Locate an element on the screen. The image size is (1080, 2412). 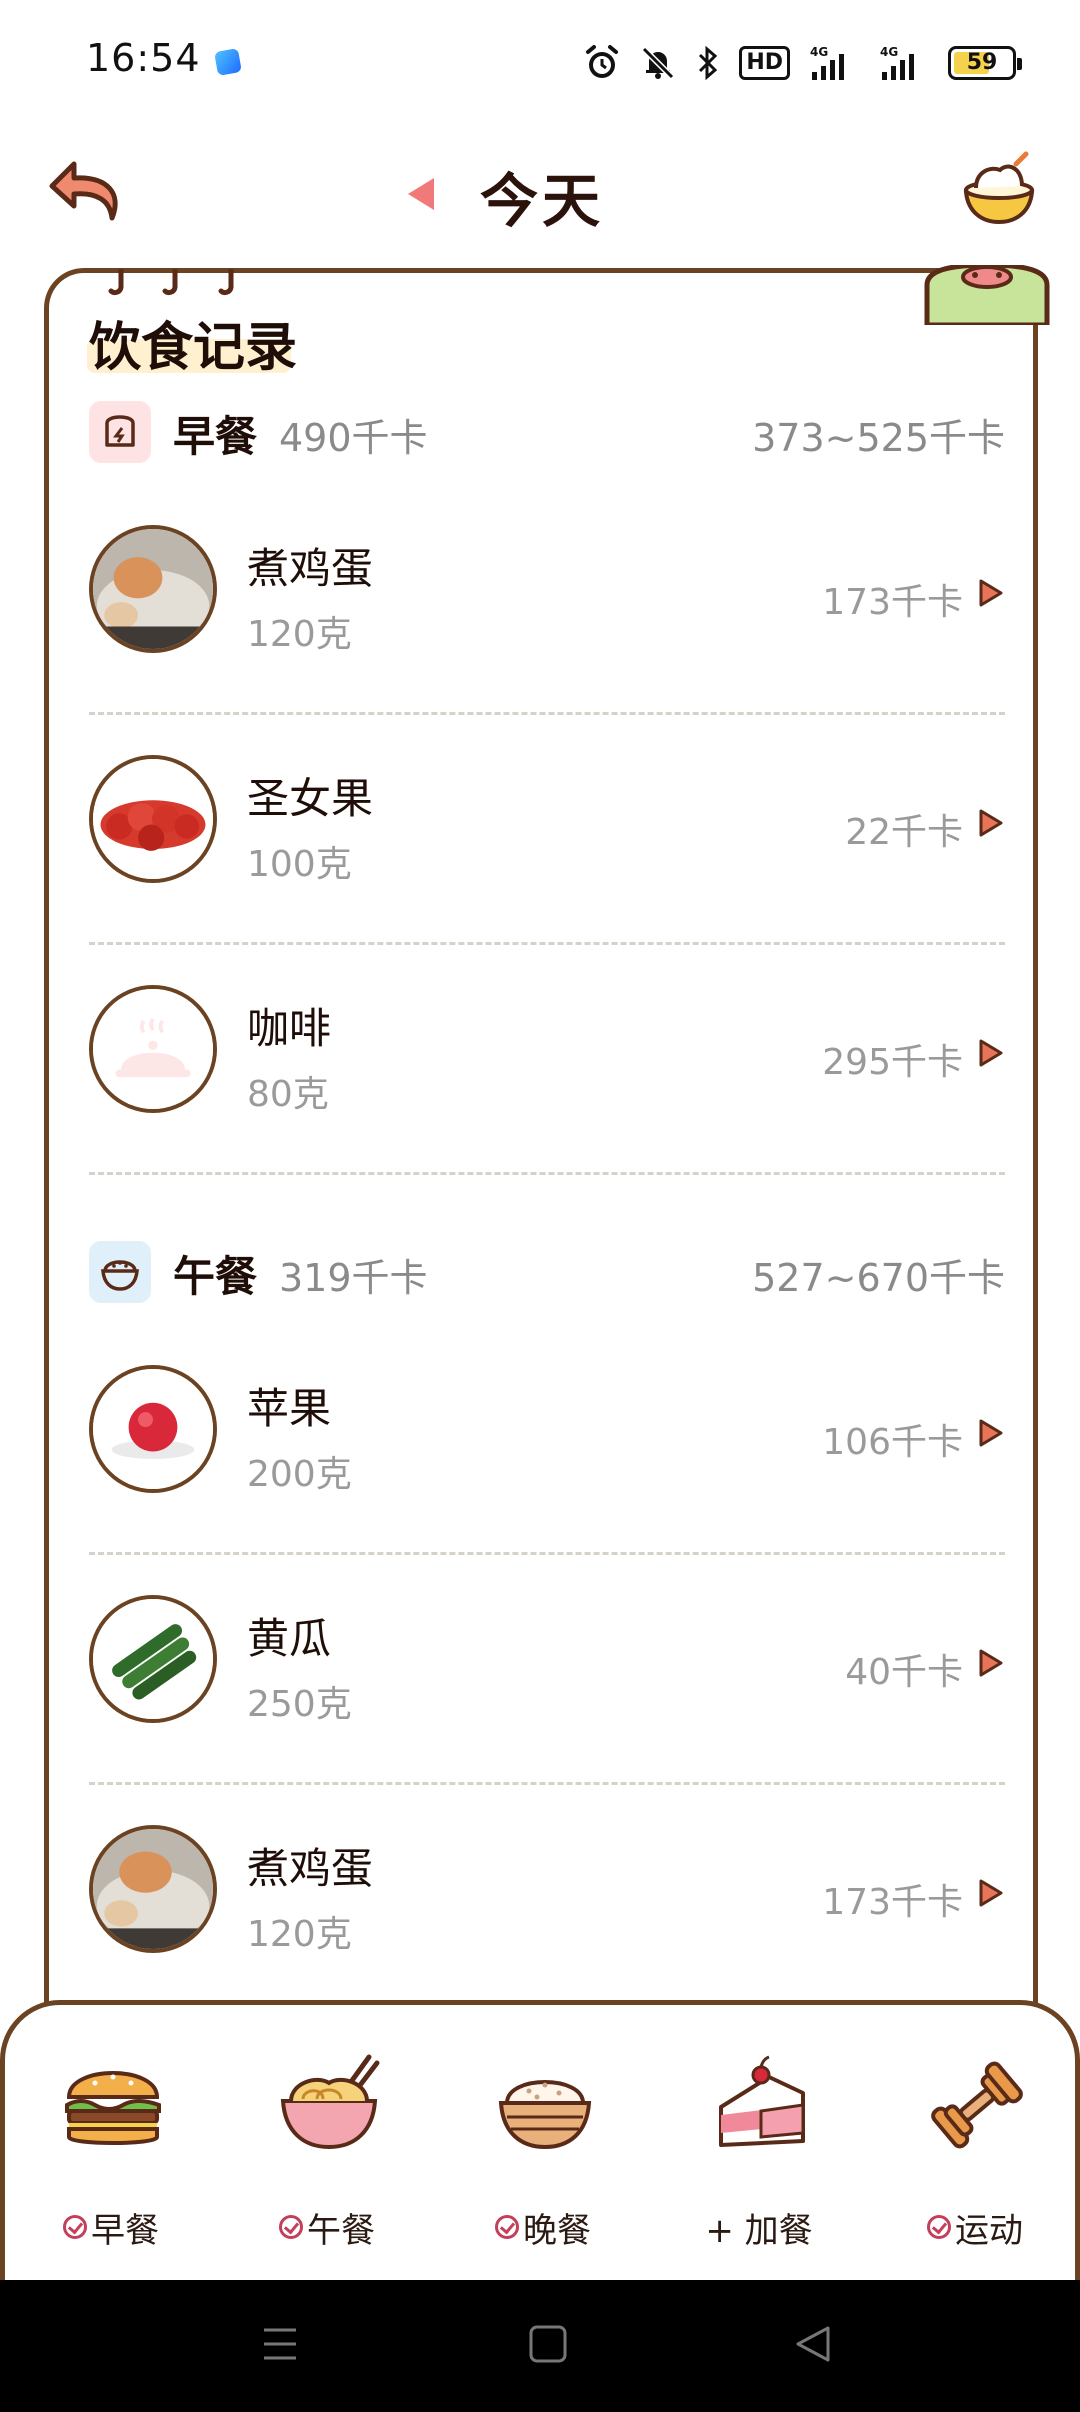
food-row: 圣女果 100克 22千卡 is located at coordinates (547, 830).